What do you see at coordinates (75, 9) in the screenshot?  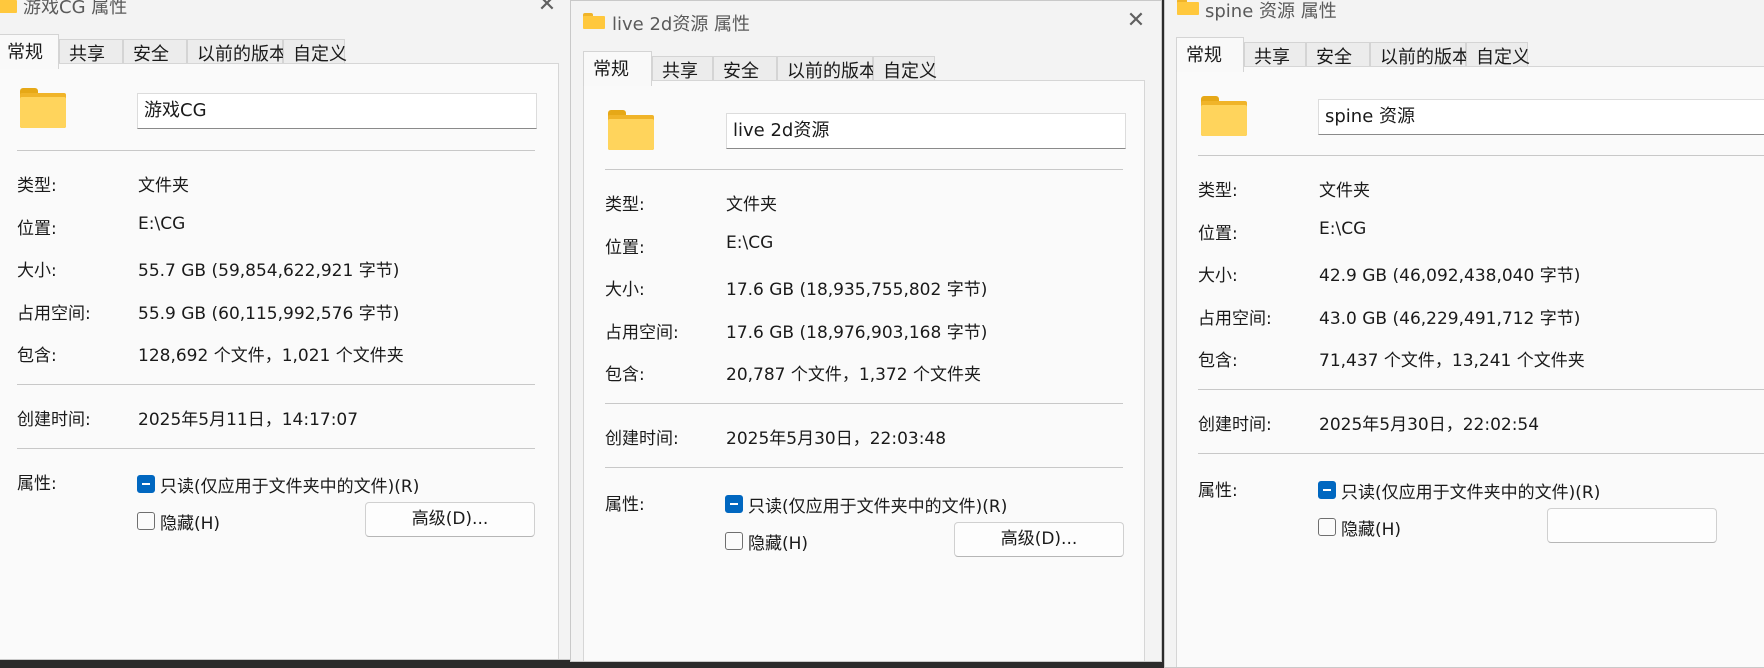 I see `window-title: 游戏CG 属性` at bounding box center [75, 9].